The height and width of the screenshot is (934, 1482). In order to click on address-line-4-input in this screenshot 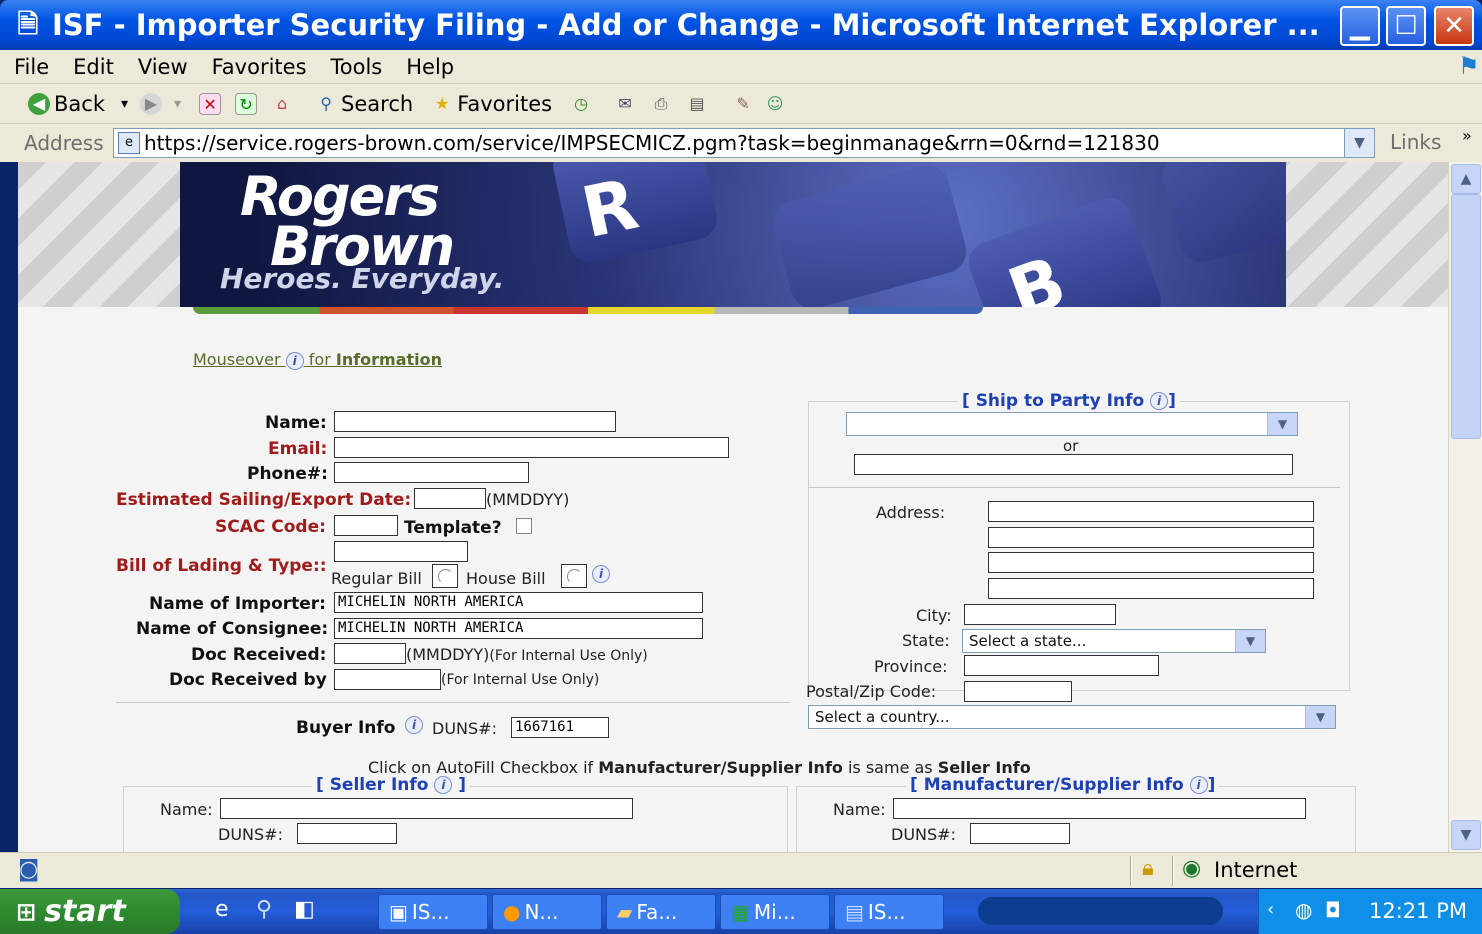, I will do `click(1151, 588)`.